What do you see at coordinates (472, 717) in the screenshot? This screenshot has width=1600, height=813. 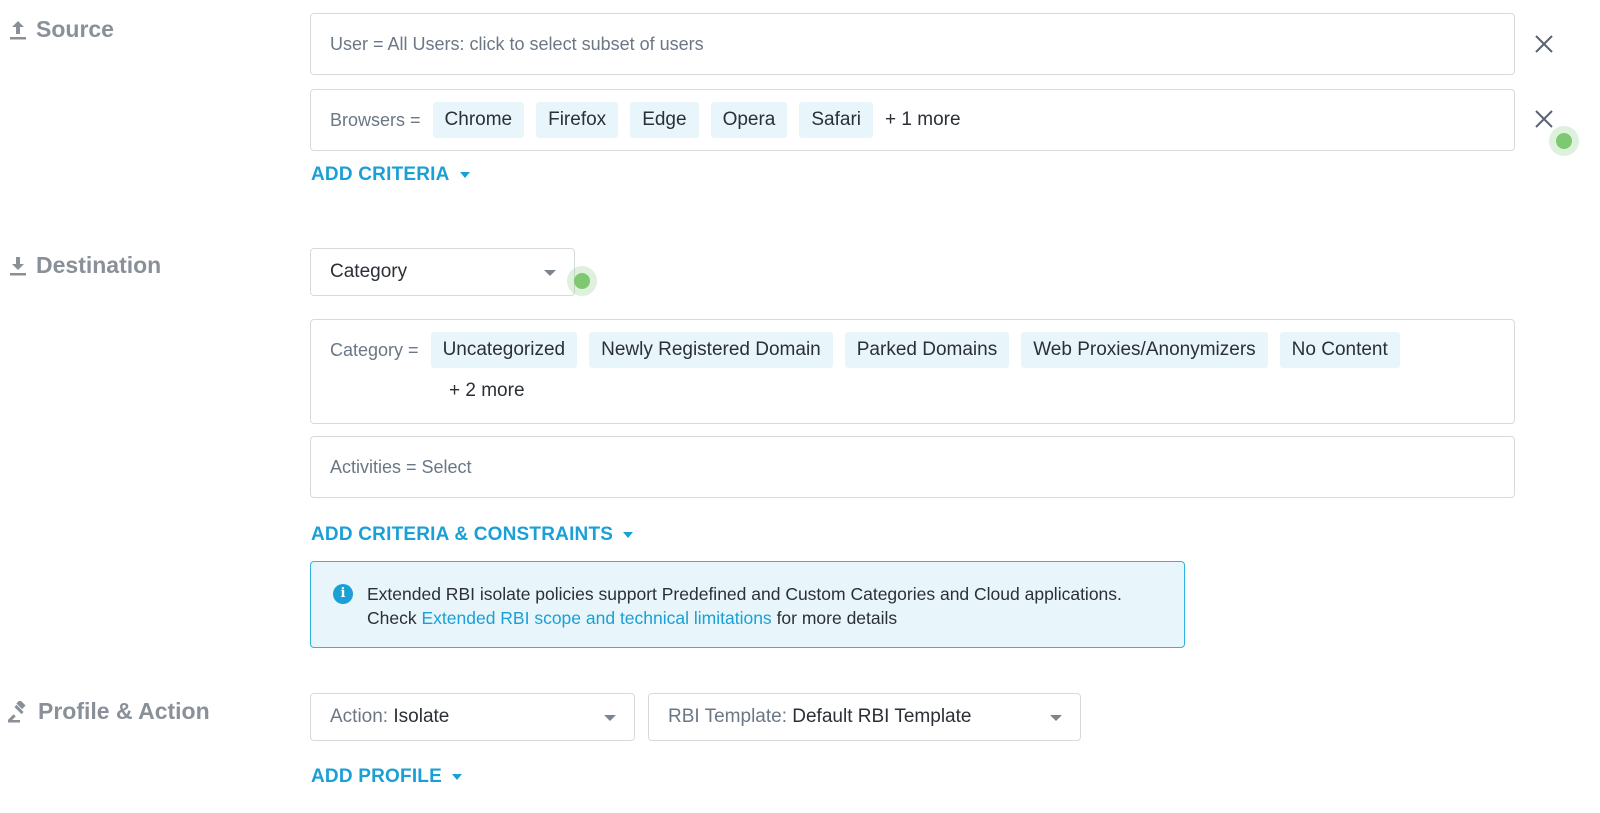 I see `action-select: Action: Isolate` at bounding box center [472, 717].